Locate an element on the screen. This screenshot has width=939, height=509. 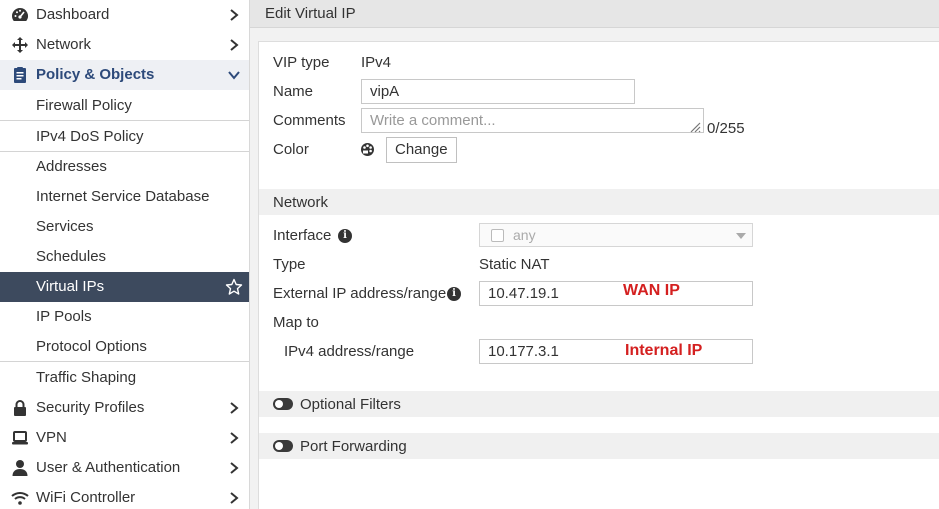
sidebar-item-dashboard: Dashboard is located at coordinates (124, 15).